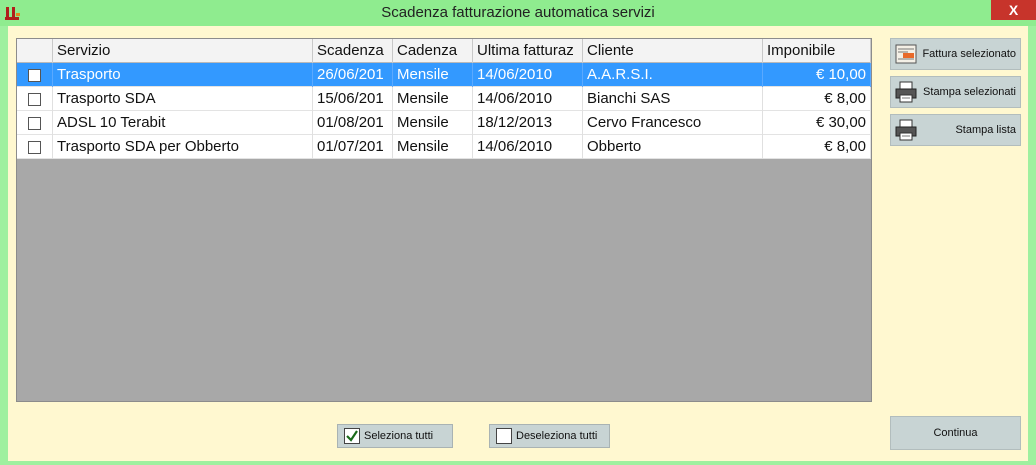  I want to click on cell-cliente: A.A.R.S.I., so click(673, 75).